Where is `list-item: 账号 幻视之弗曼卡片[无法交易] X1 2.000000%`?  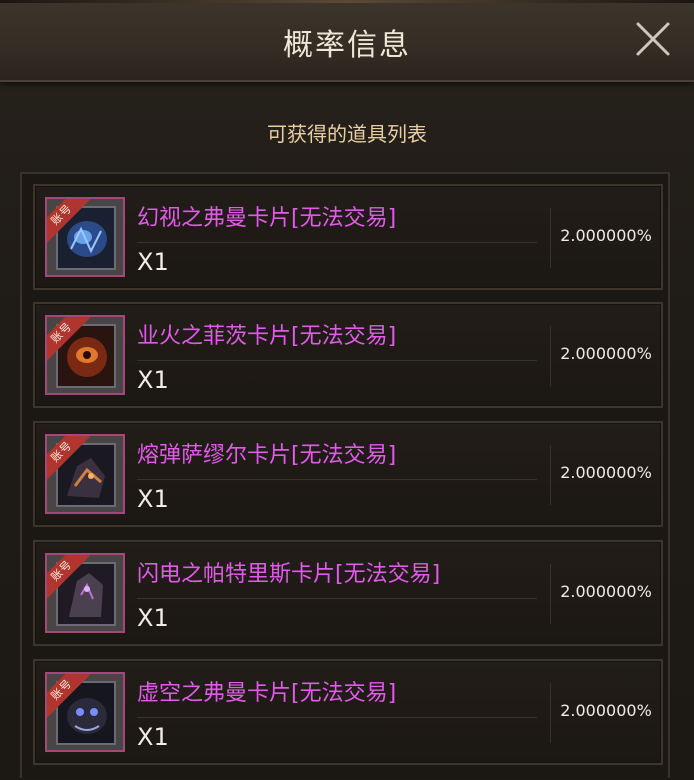
list-item: 账号 幻视之弗曼卡片[无法交易] X1 2.000000% is located at coordinates (348, 237).